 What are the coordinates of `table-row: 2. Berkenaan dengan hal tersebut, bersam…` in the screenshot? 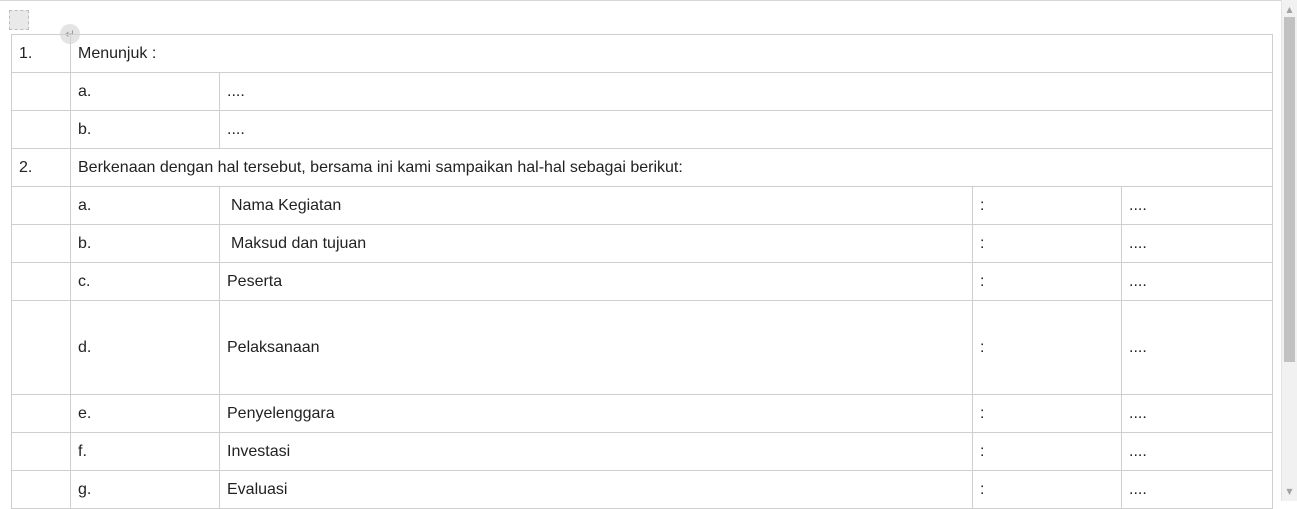 It's located at (642, 167).